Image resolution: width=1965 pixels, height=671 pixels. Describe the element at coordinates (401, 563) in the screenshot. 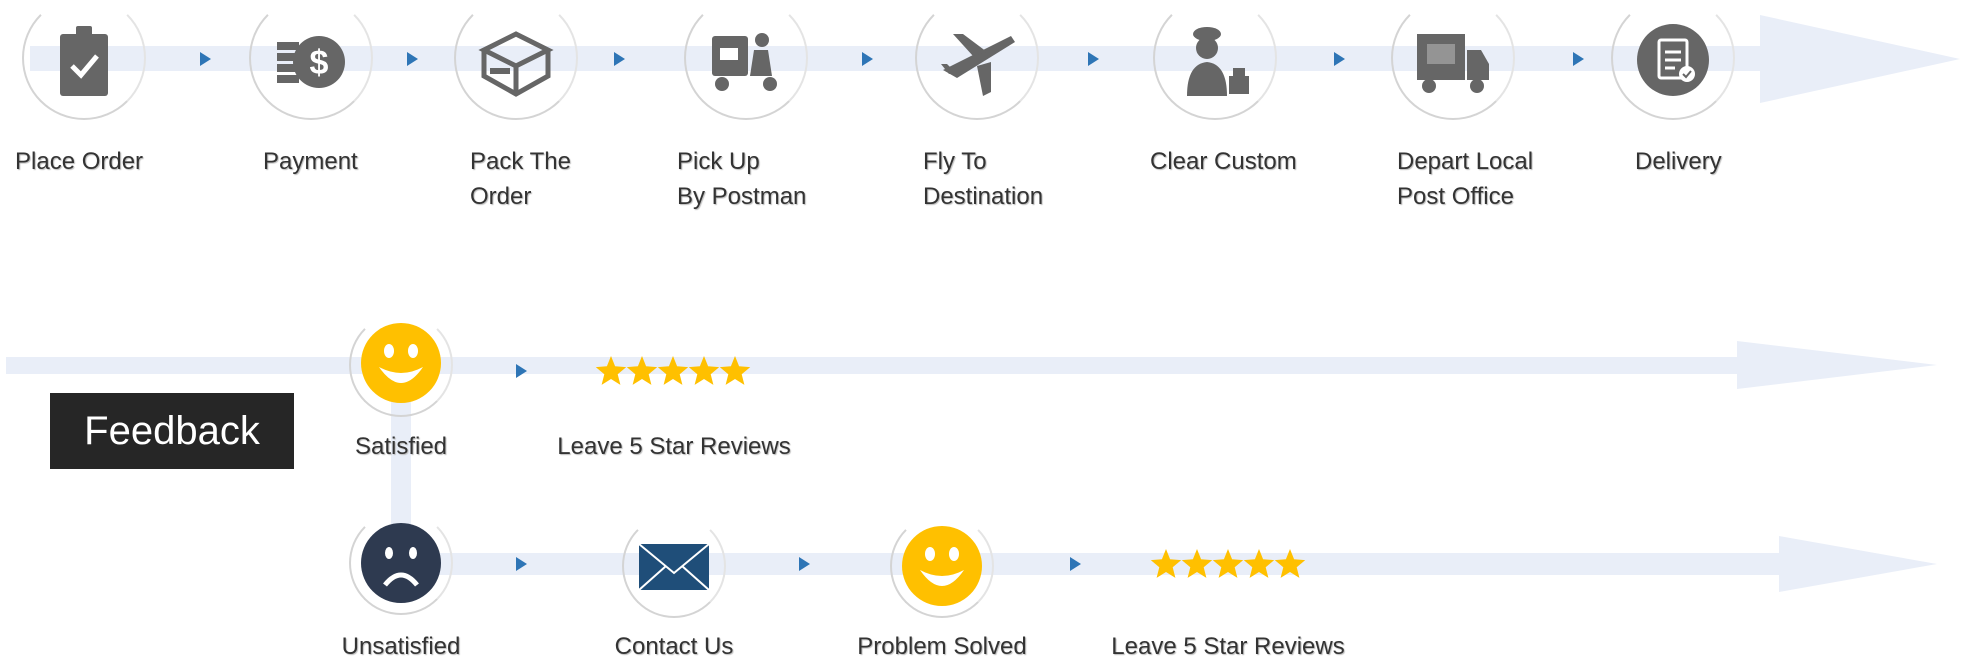

I see `sad-face-icon` at that location.